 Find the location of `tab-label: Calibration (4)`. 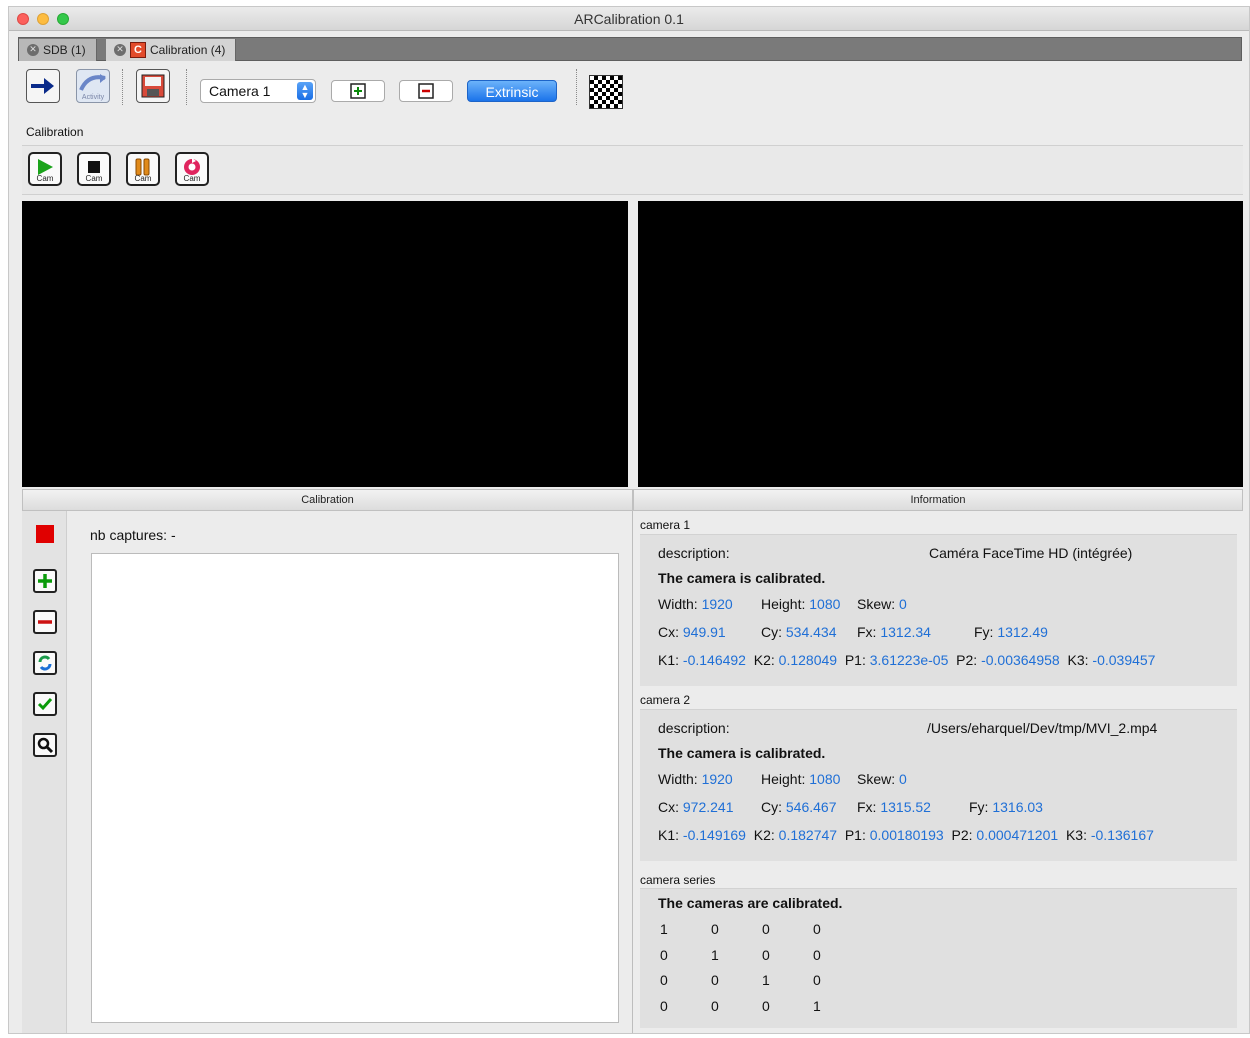

tab-label: Calibration (4) is located at coordinates (188, 50).